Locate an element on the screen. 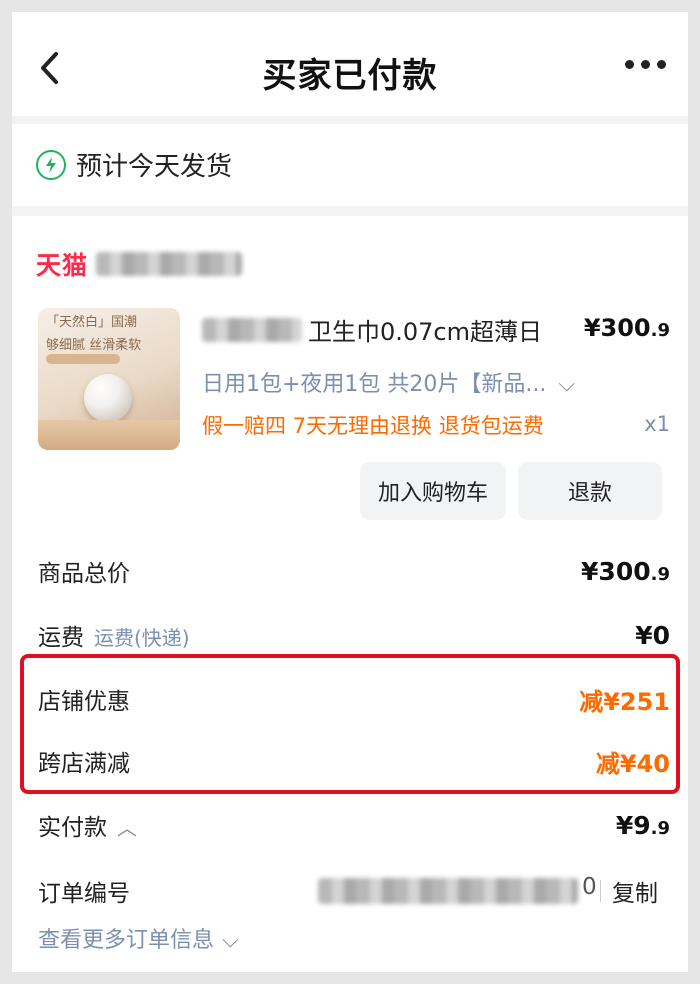 The width and height of the screenshot is (700, 984). copy-order-number-button: 复制 is located at coordinates (635, 891).